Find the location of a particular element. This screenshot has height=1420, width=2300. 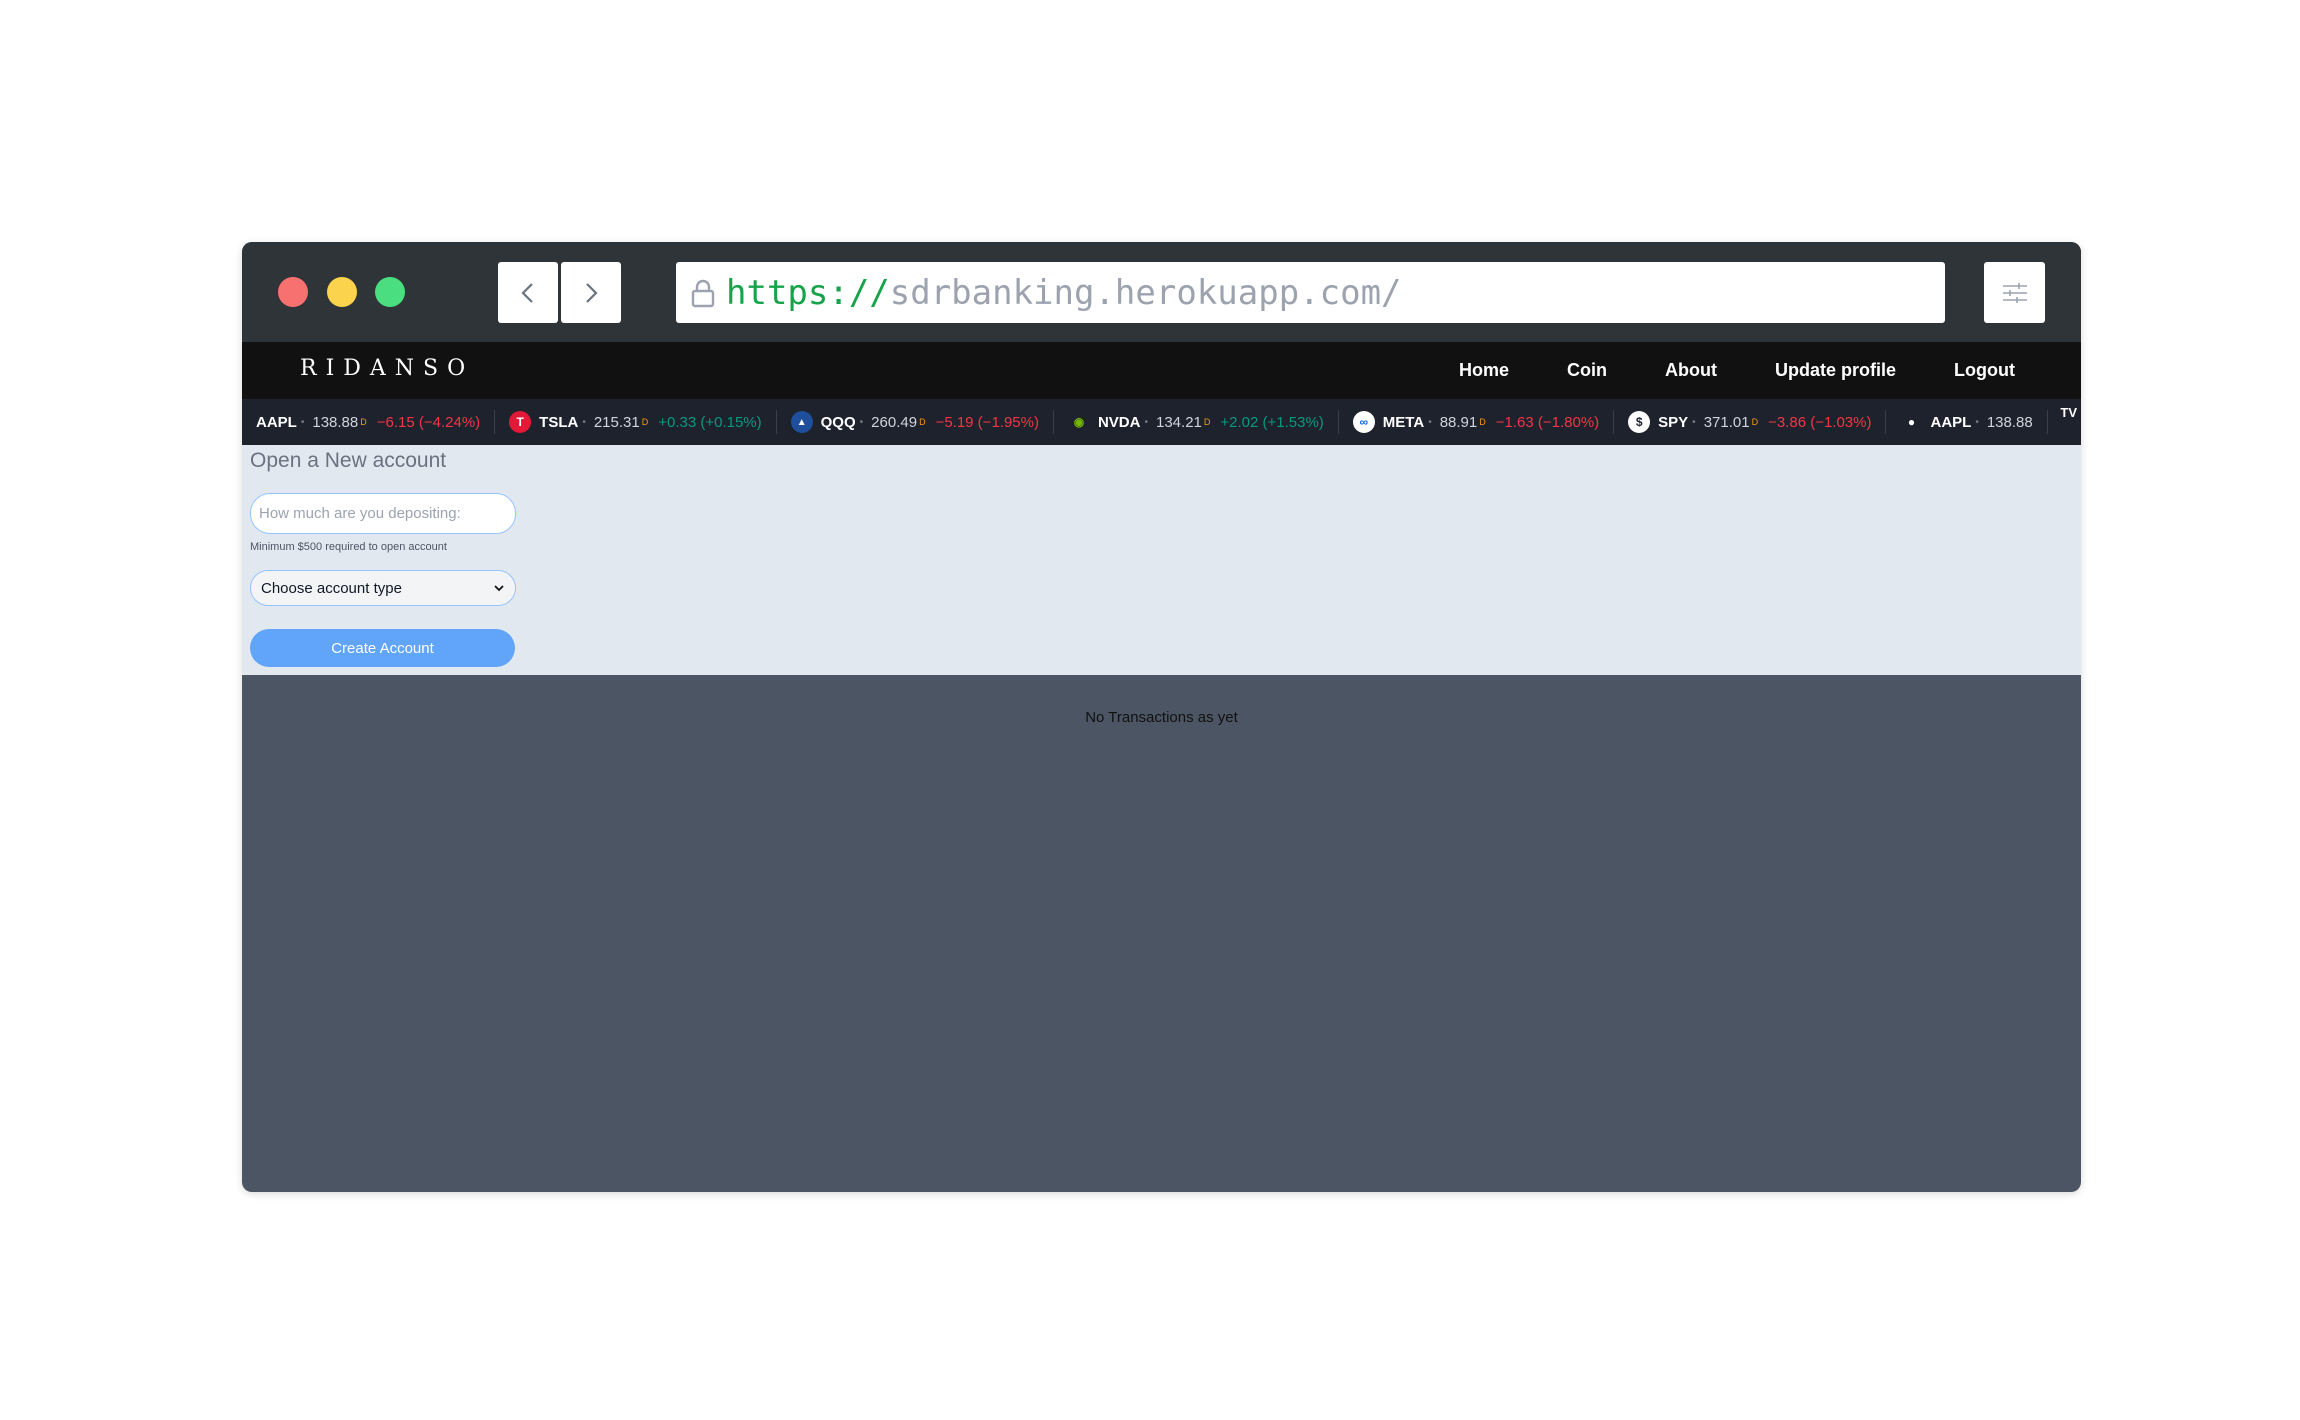

sliders-icon is located at coordinates (2014, 292).